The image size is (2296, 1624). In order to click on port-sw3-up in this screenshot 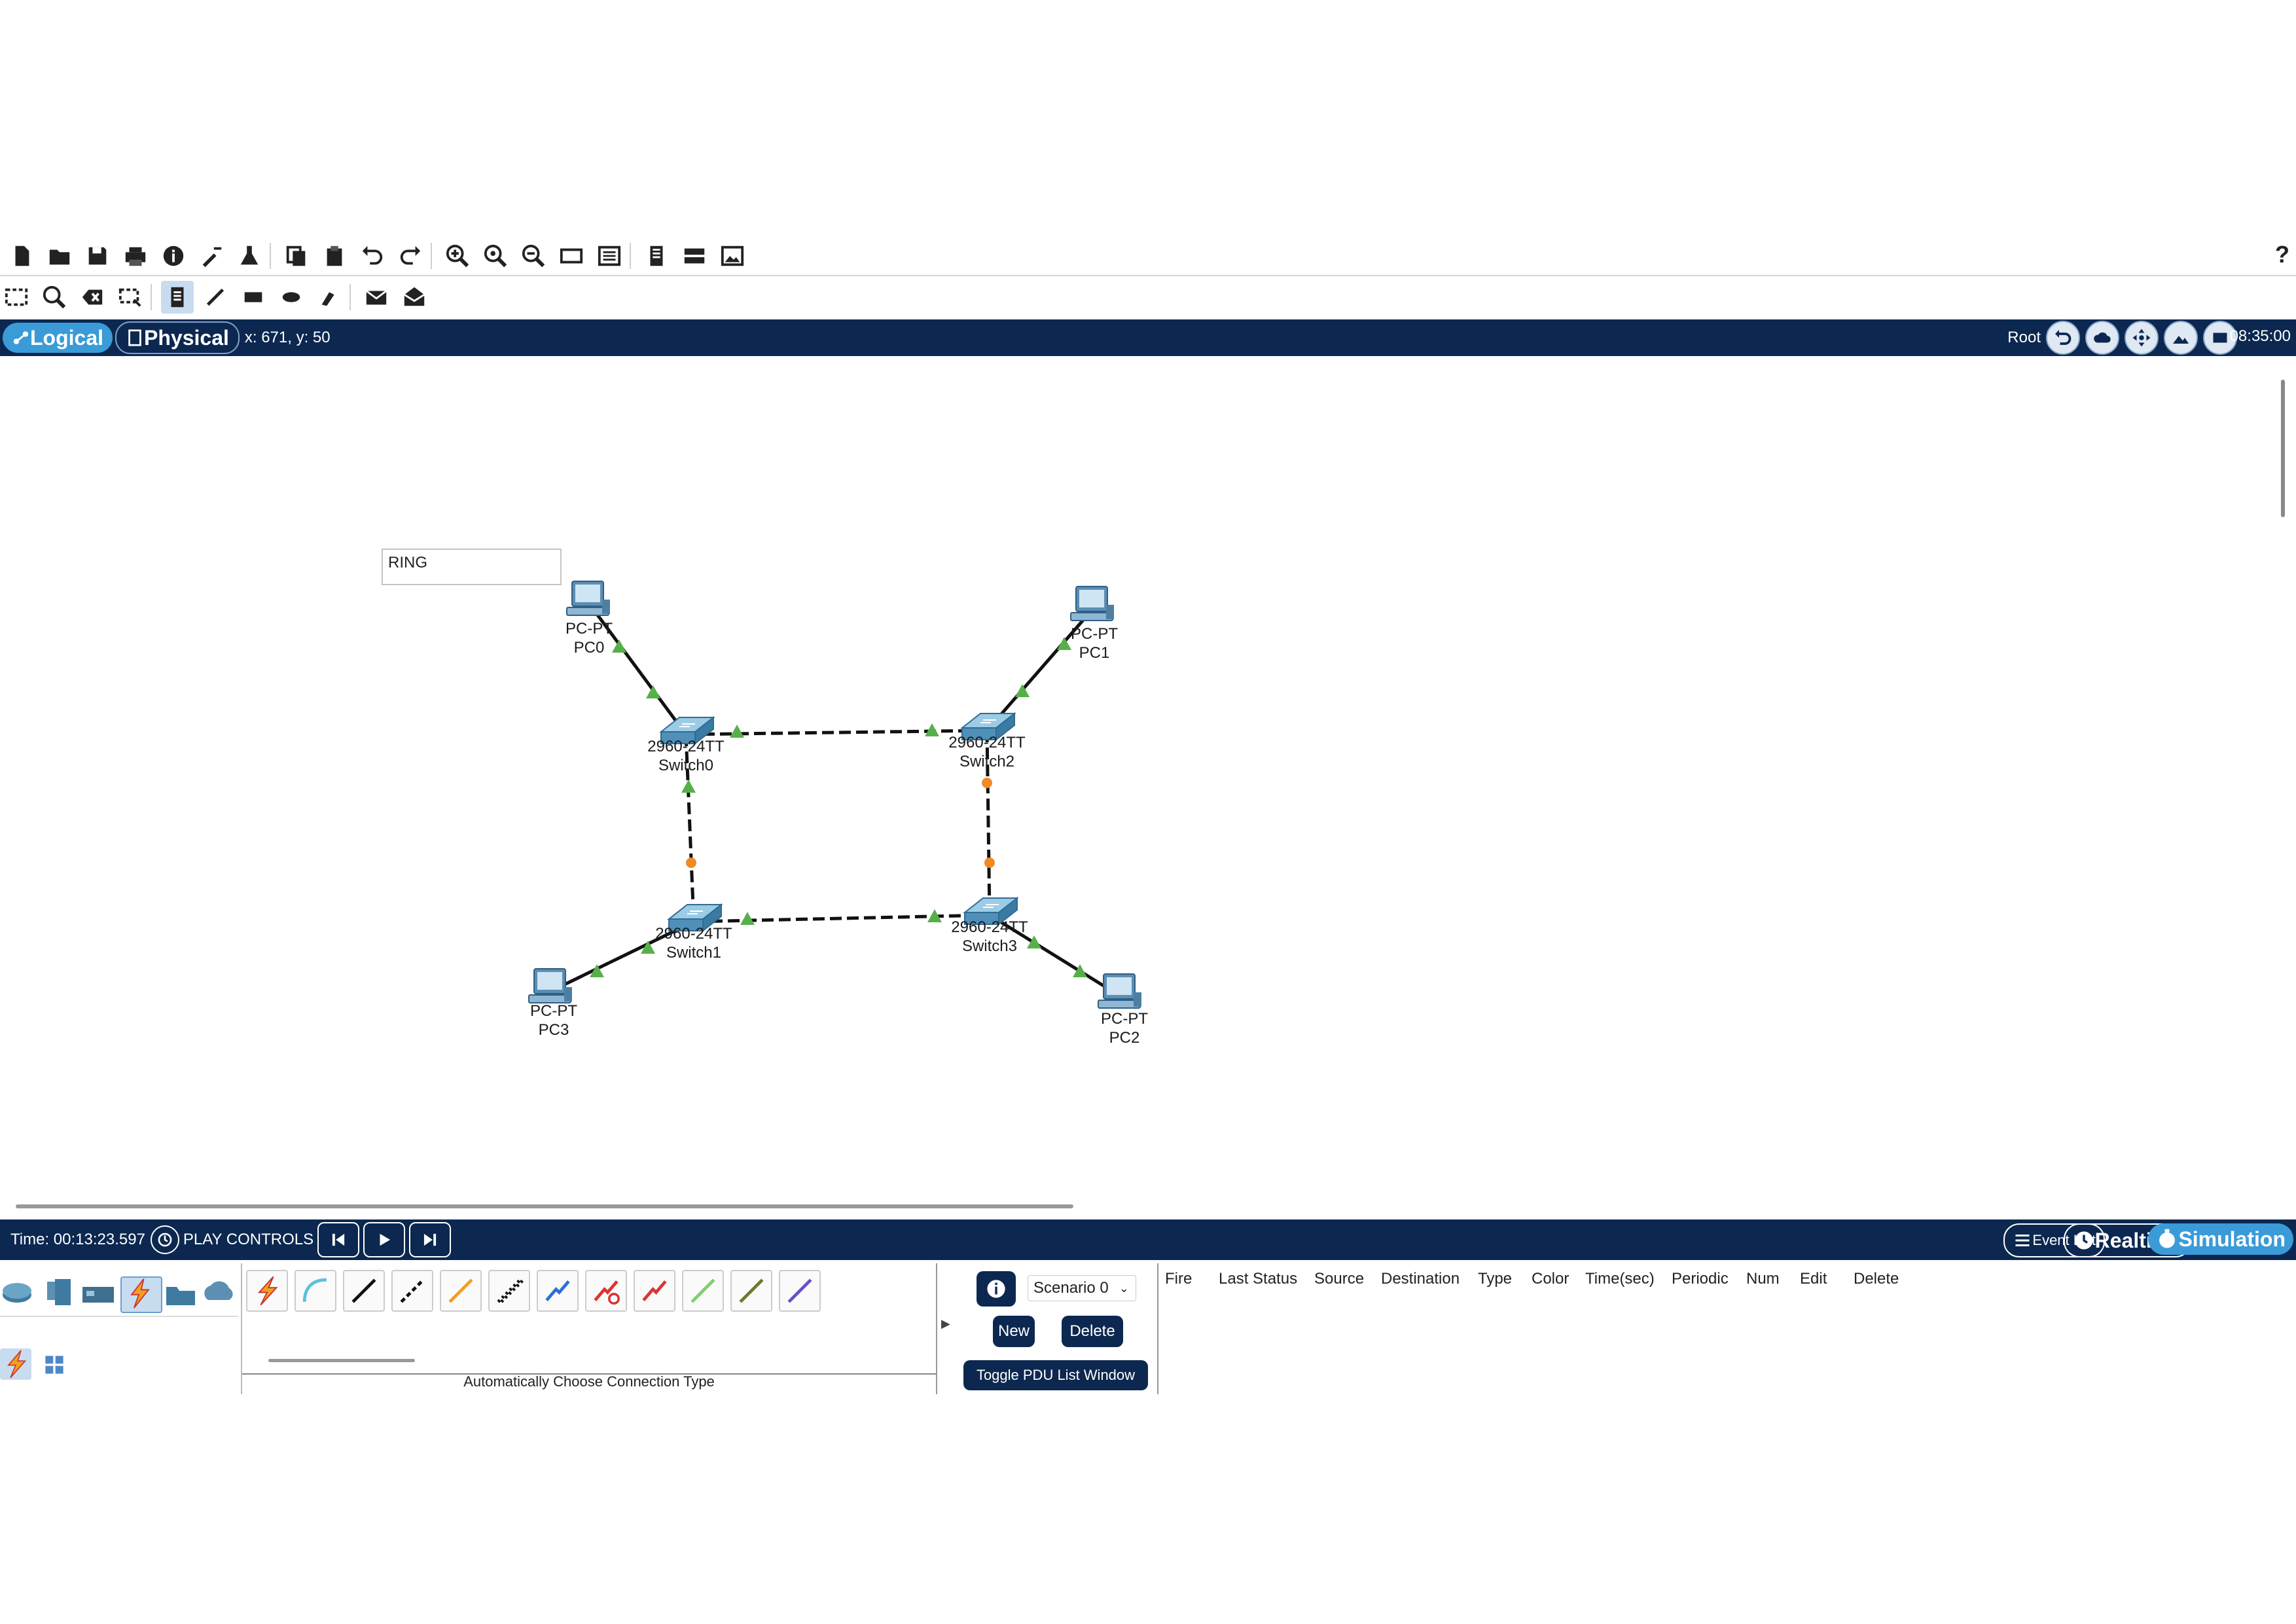, I will do `click(1034, 941)`.